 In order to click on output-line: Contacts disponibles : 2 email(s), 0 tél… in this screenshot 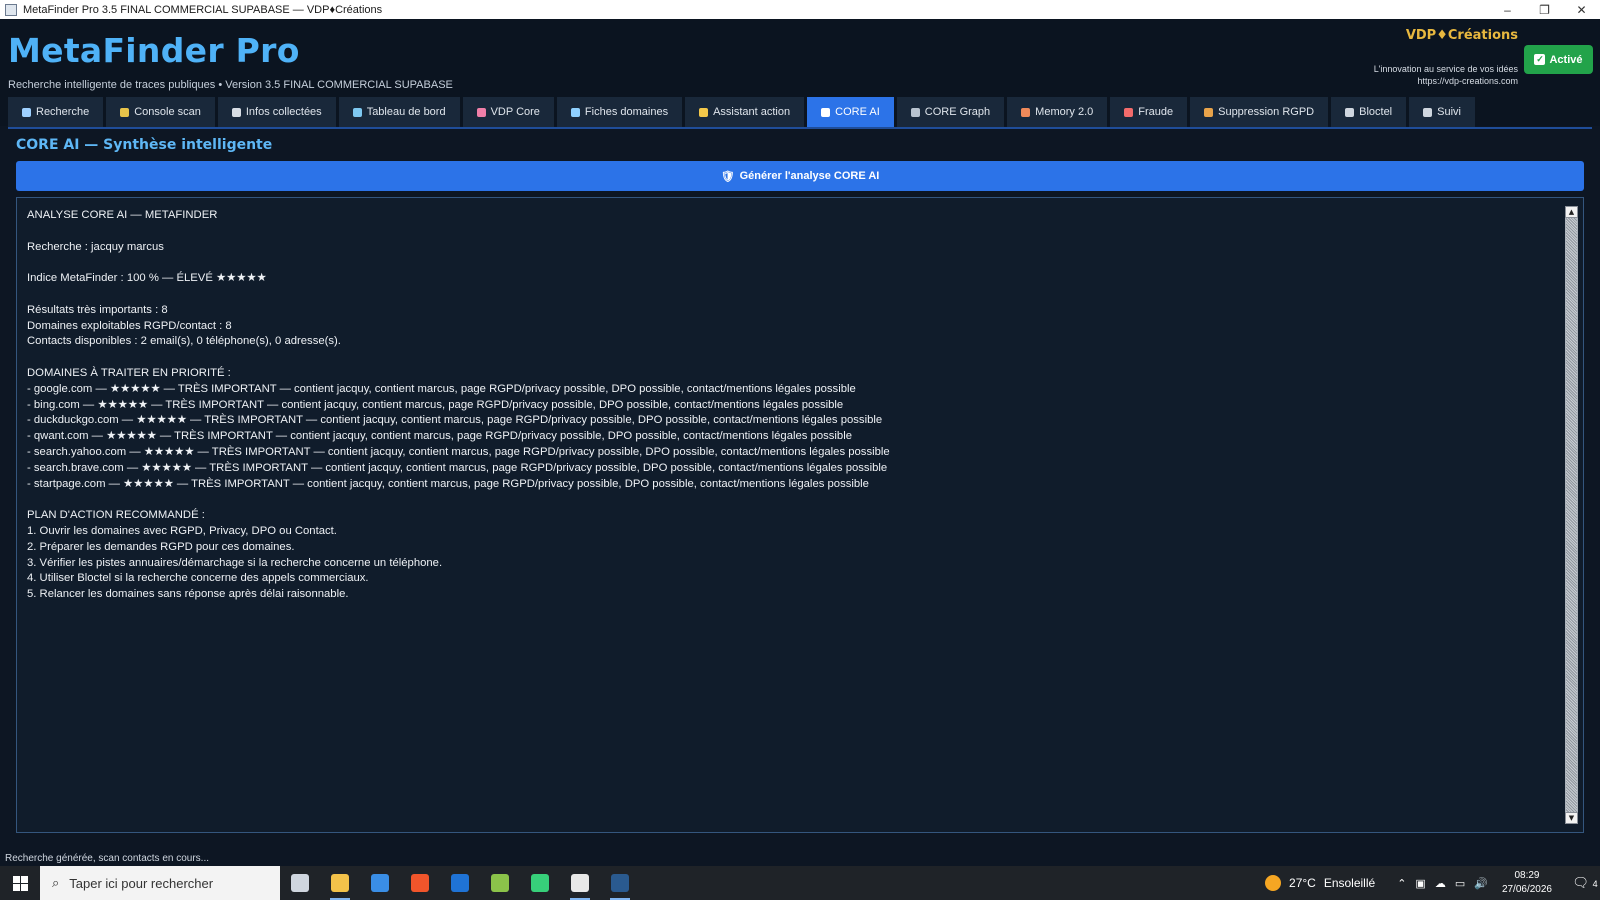, I will do `click(184, 341)`.